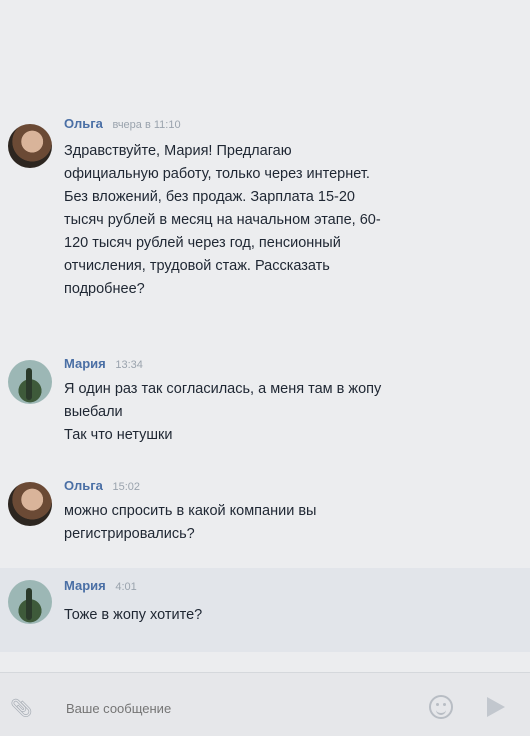 The height and width of the screenshot is (736, 530). Describe the element at coordinates (496, 707) in the screenshot. I see `send-arrow-icon` at that location.